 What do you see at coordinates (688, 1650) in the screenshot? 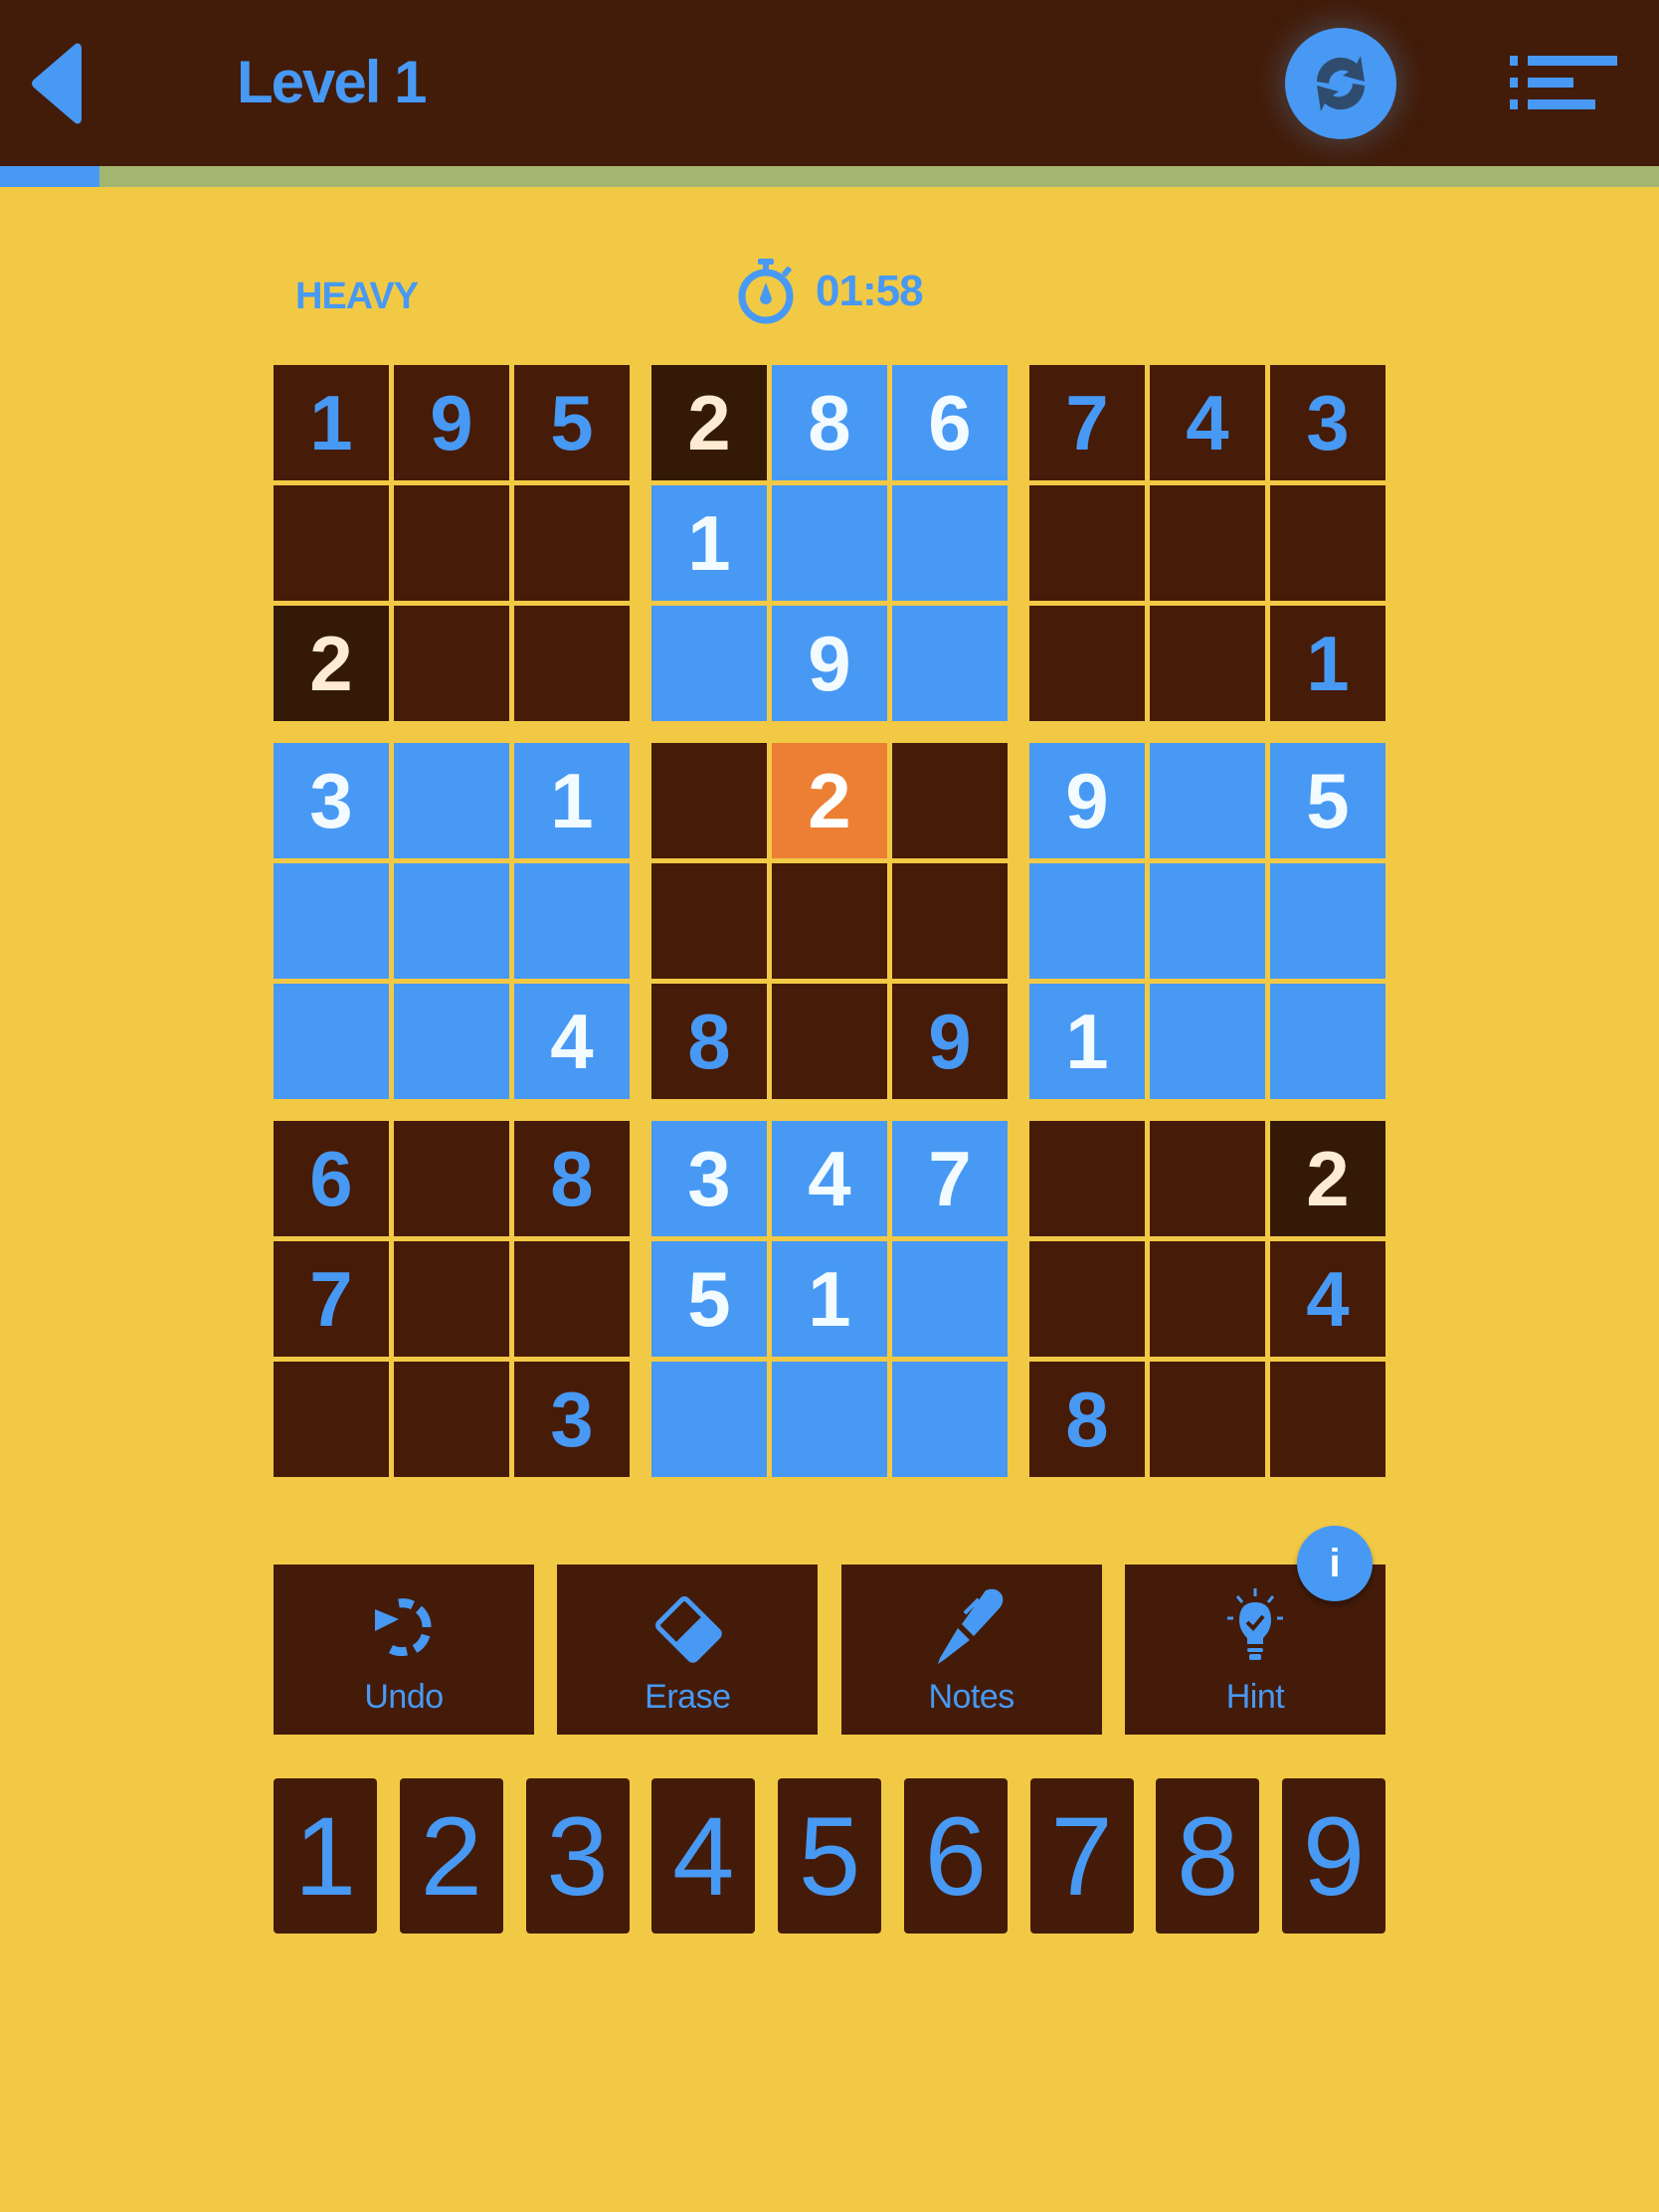
I see `erase-button: Erase` at bounding box center [688, 1650].